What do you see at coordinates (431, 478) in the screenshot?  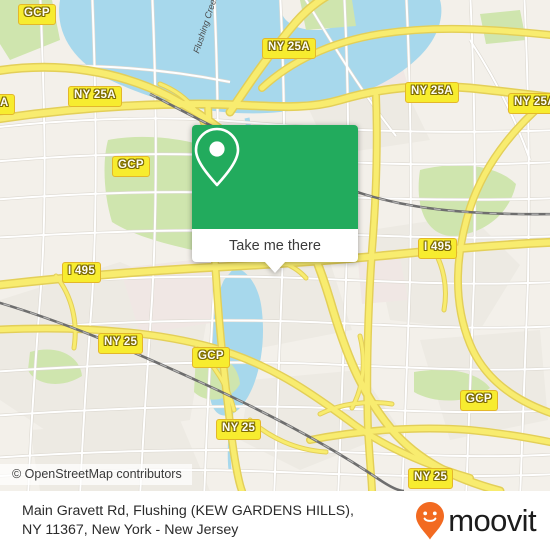 I see `shield-ny25-bottom-right: NY 25` at bounding box center [431, 478].